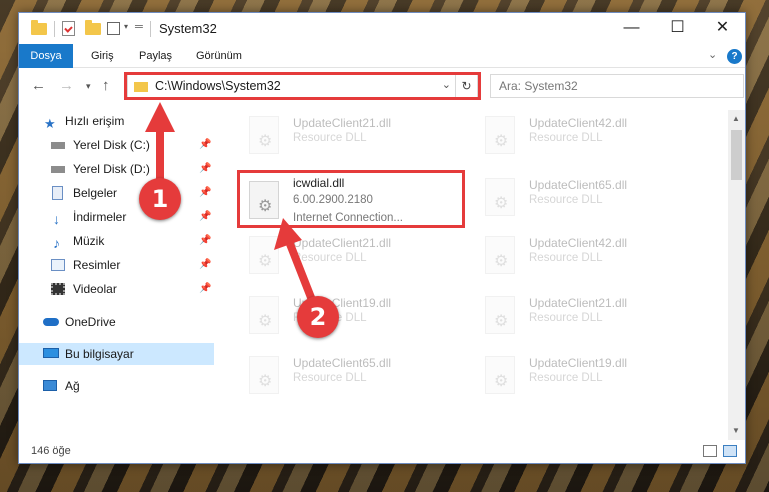  I want to click on scroll-down-arrow: ▼, so click(736, 430).